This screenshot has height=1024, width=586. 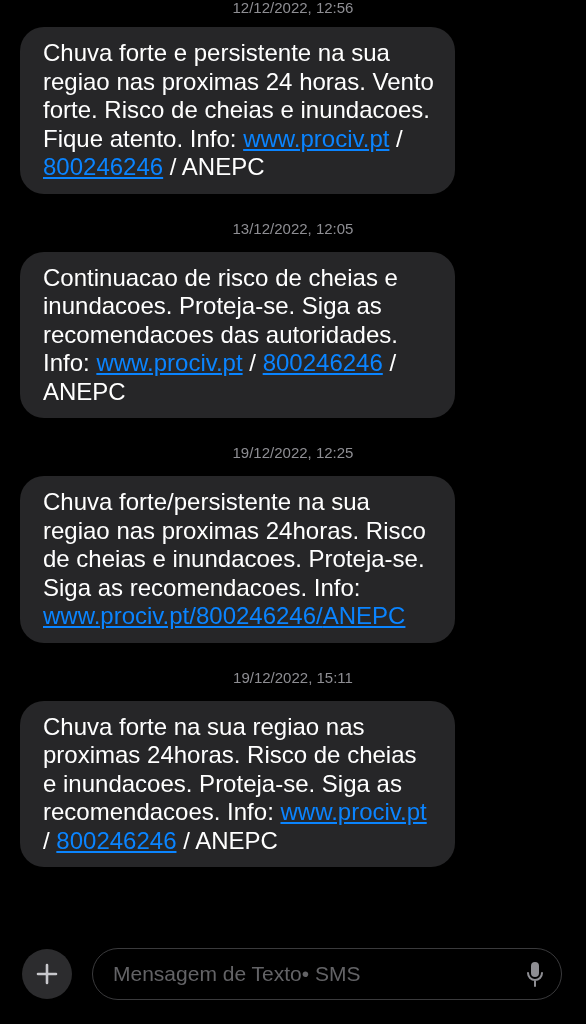 What do you see at coordinates (293, 452) in the screenshot?
I see `message-timestamp: 19/12/2022, 12:25` at bounding box center [293, 452].